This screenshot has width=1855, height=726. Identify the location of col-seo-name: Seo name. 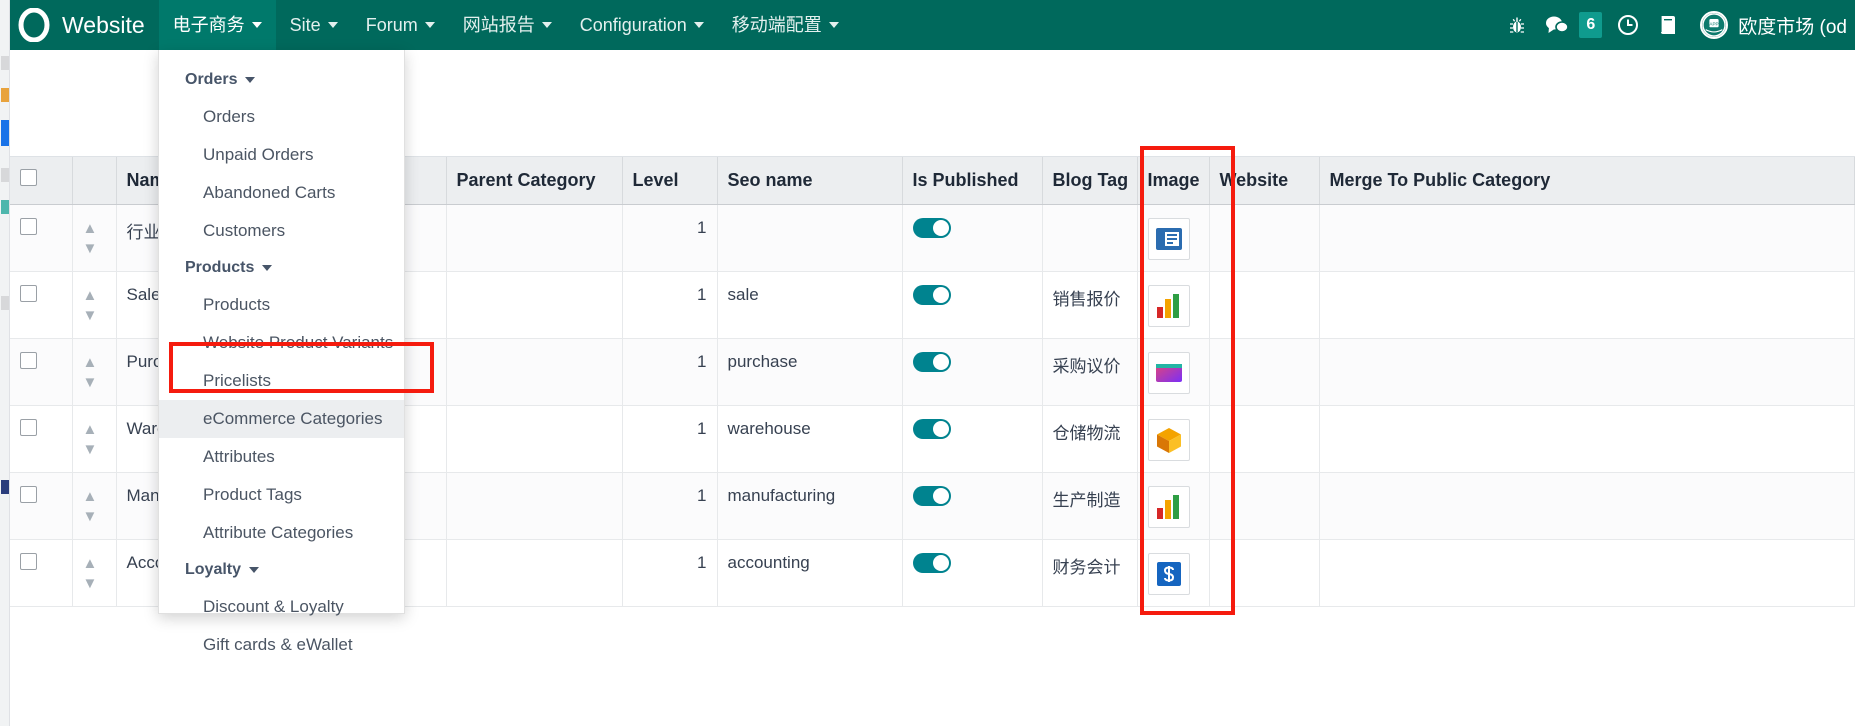
(810, 181).